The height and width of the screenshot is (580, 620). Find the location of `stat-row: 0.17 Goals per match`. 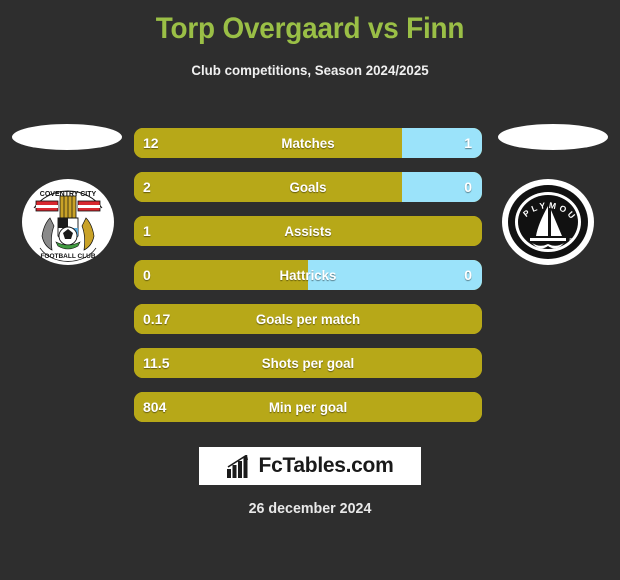

stat-row: 0.17 Goals per match is located at coordinates (308, 319).